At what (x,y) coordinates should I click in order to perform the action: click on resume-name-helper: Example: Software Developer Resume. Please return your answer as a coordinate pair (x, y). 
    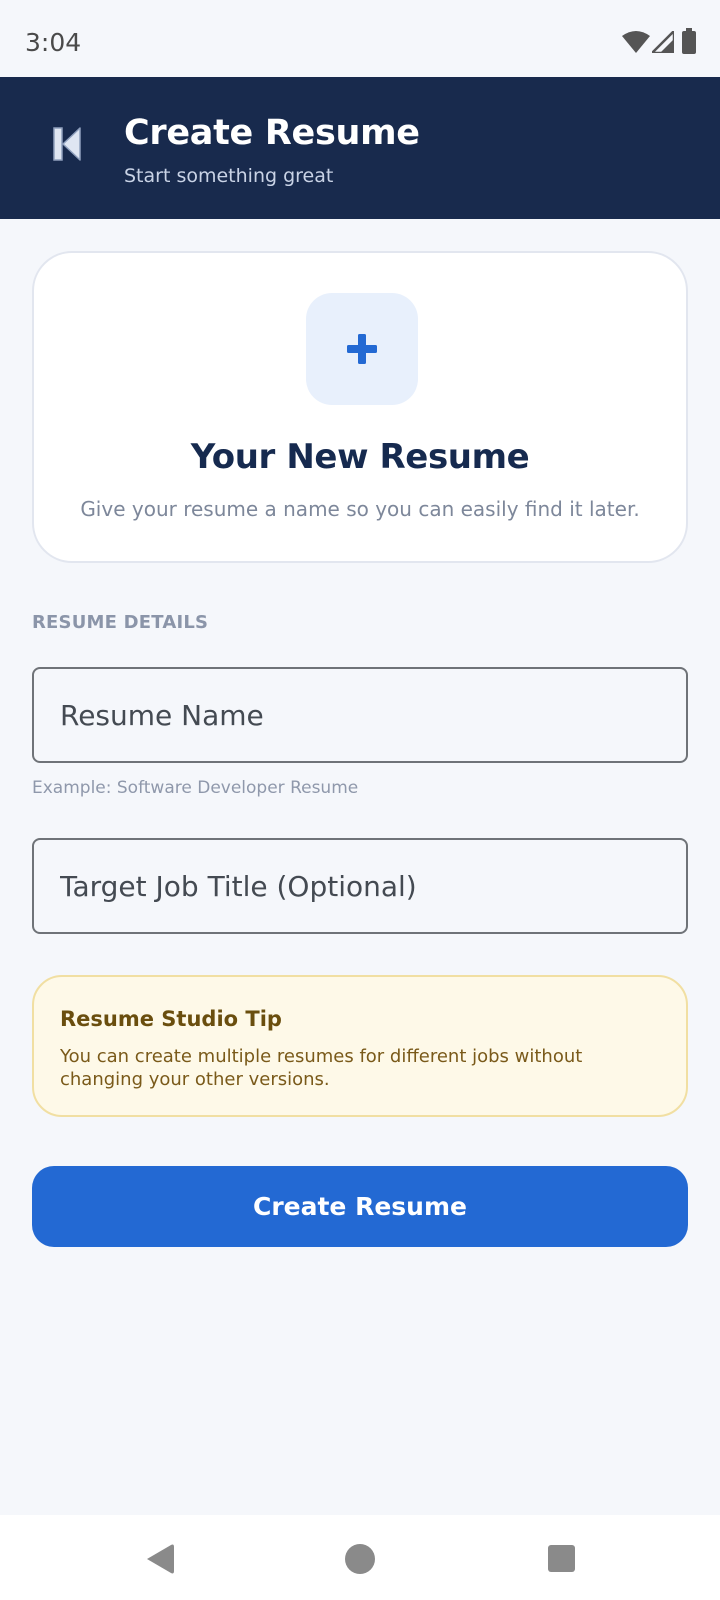
    Looking at the image, I should click on (195, 788).